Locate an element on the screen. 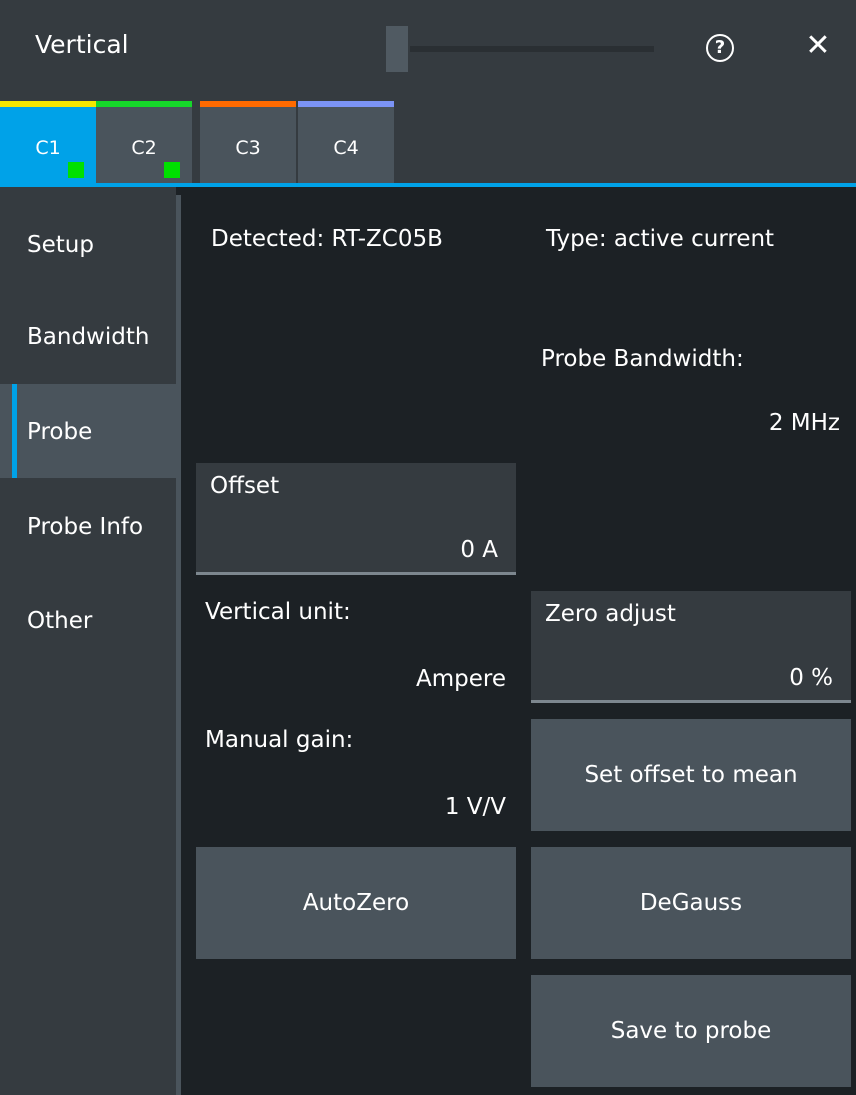 The height and width of the screenshot is (1095, 856). zero-adjust-value: 0 % is located at coordinates (811, 678).